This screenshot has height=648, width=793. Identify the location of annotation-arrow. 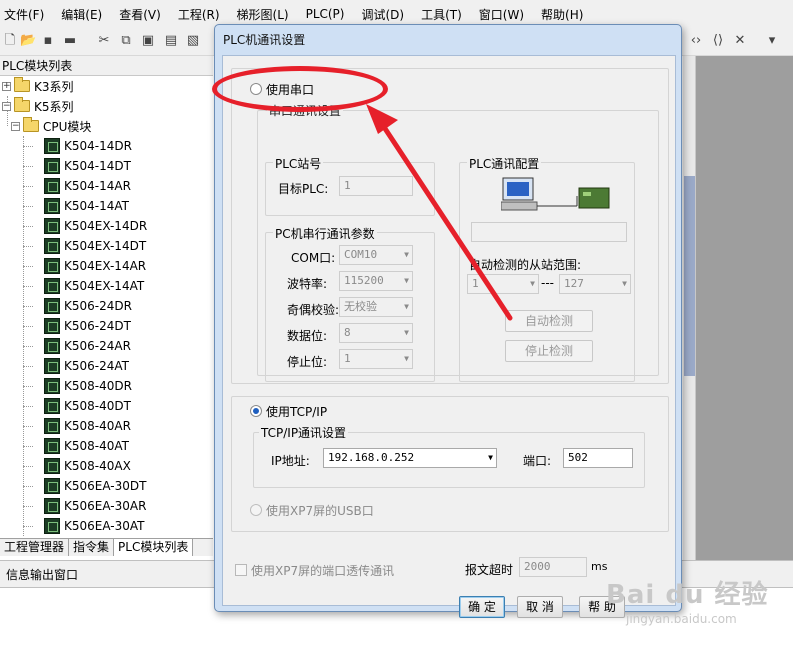
(439, 212).